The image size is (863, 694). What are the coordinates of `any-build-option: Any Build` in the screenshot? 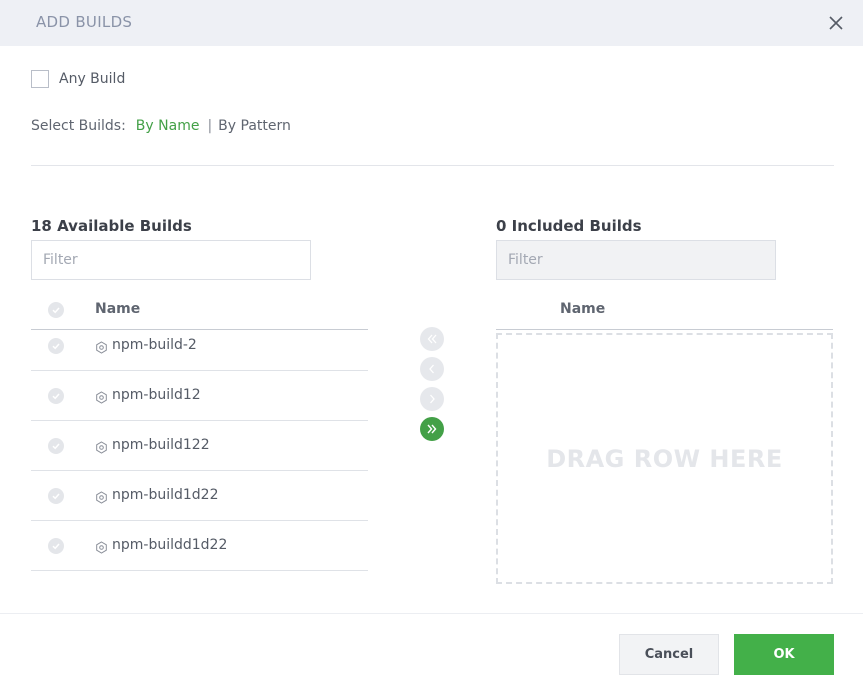 It's located at (78, 79).